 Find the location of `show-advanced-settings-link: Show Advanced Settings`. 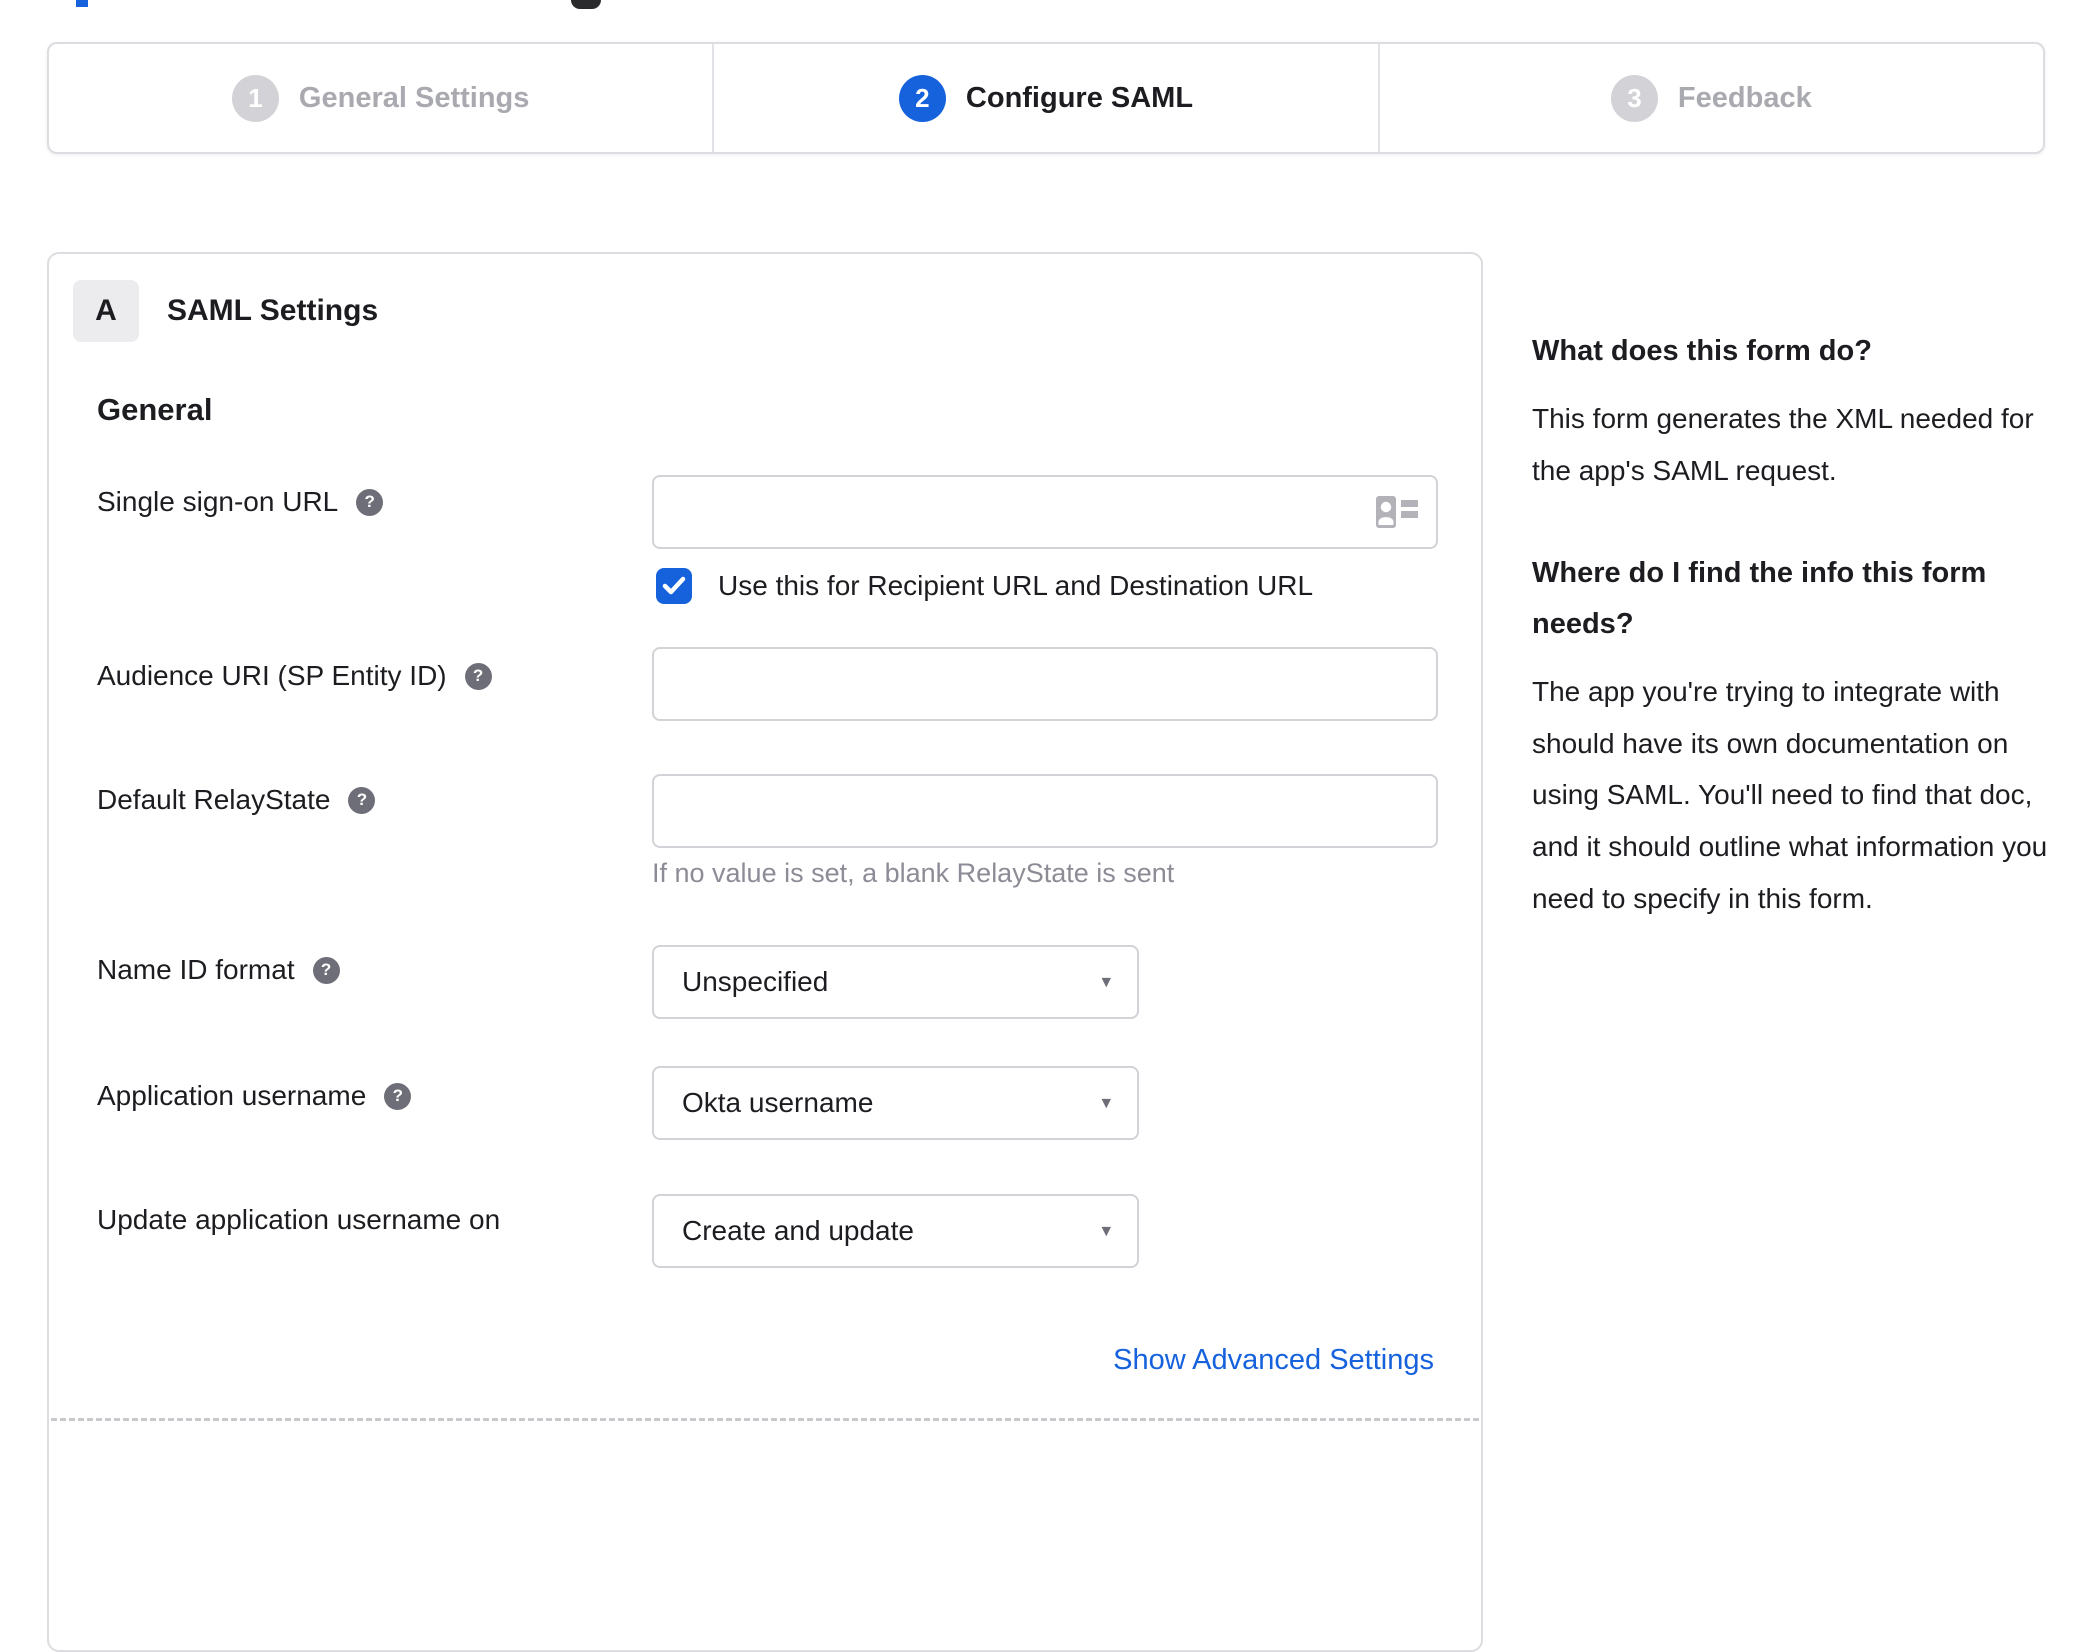

show-advanced-settings-link: Show Advanced Settings is located at coordinates (1273, 1360).